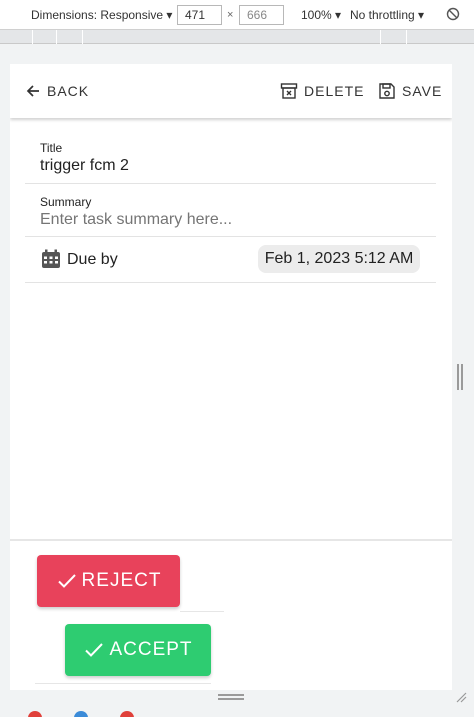 This screenshot has height=717, width=474. What do you see at coordinates (387, 91) in the screenshot?
I see `floppy-disk-icon` at bounding box center [387, 91].